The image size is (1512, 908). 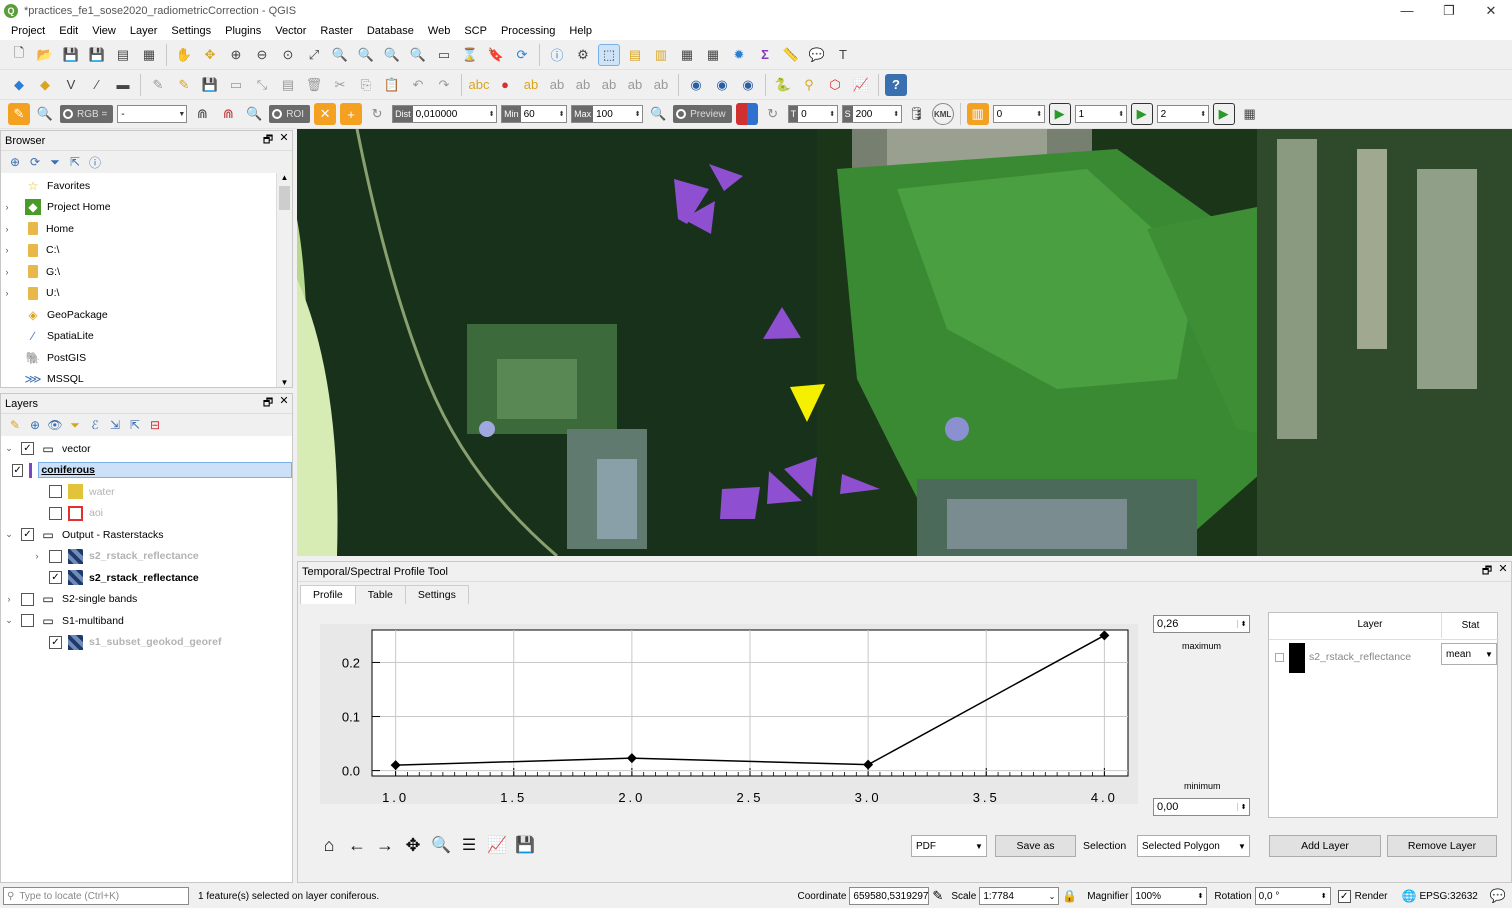 What do you see at coordinates (314, 55) in the screenshot?
I see `zoom-full-icon: ⤢` at bounding box center [314, 55].